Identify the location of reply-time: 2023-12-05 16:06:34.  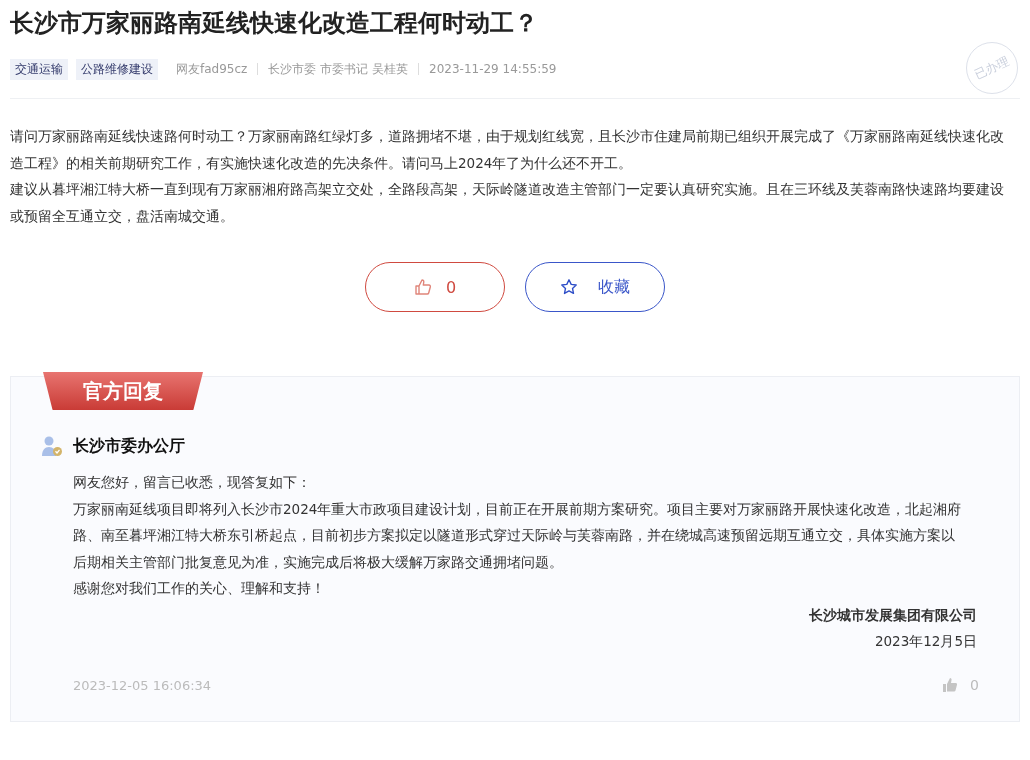
(142, 685).